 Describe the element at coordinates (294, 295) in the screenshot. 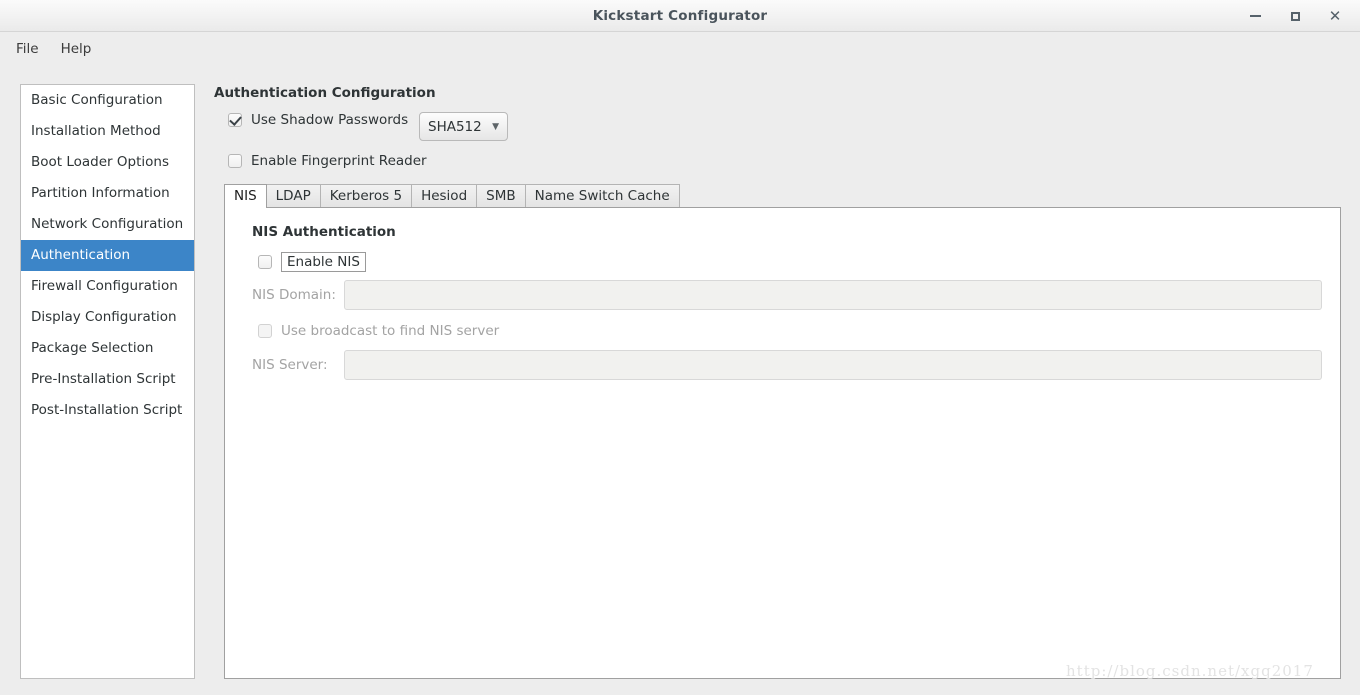

I see `nis-domain-label: NIS Domain:` at that location.